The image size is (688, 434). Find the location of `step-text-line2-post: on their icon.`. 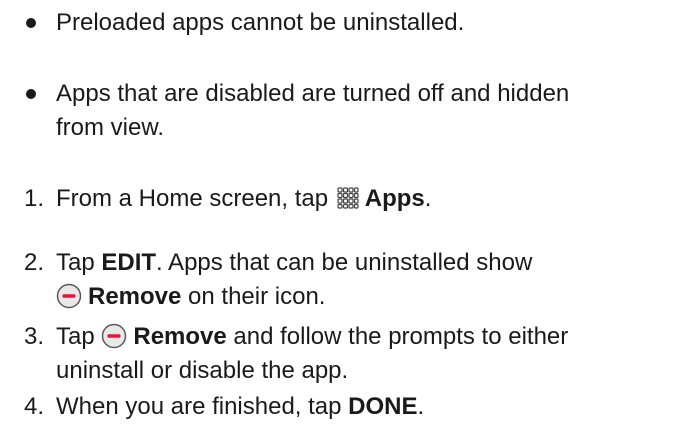

step-text-line2-post: on their icon. is located at coordinates (253, 296).